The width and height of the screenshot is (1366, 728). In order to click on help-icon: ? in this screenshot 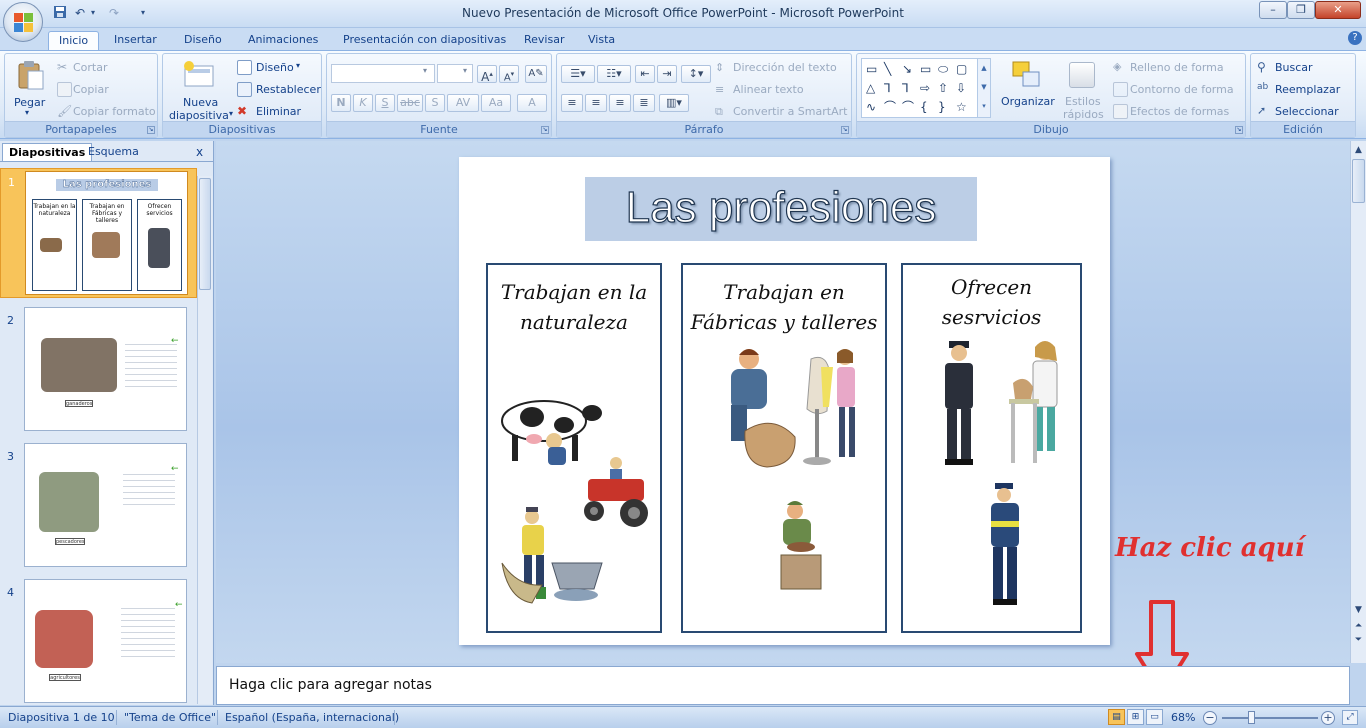, I will do `click(1355, 38)`.